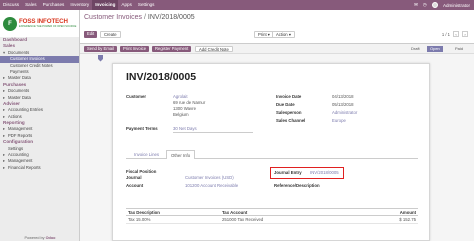 The height and width of the screenshot is (241, 474). What do you see at coordinates (324, 172) in the screenshot?
I see `journal-entry-link: INV/2018/0005` at bounding box center [324, 172].